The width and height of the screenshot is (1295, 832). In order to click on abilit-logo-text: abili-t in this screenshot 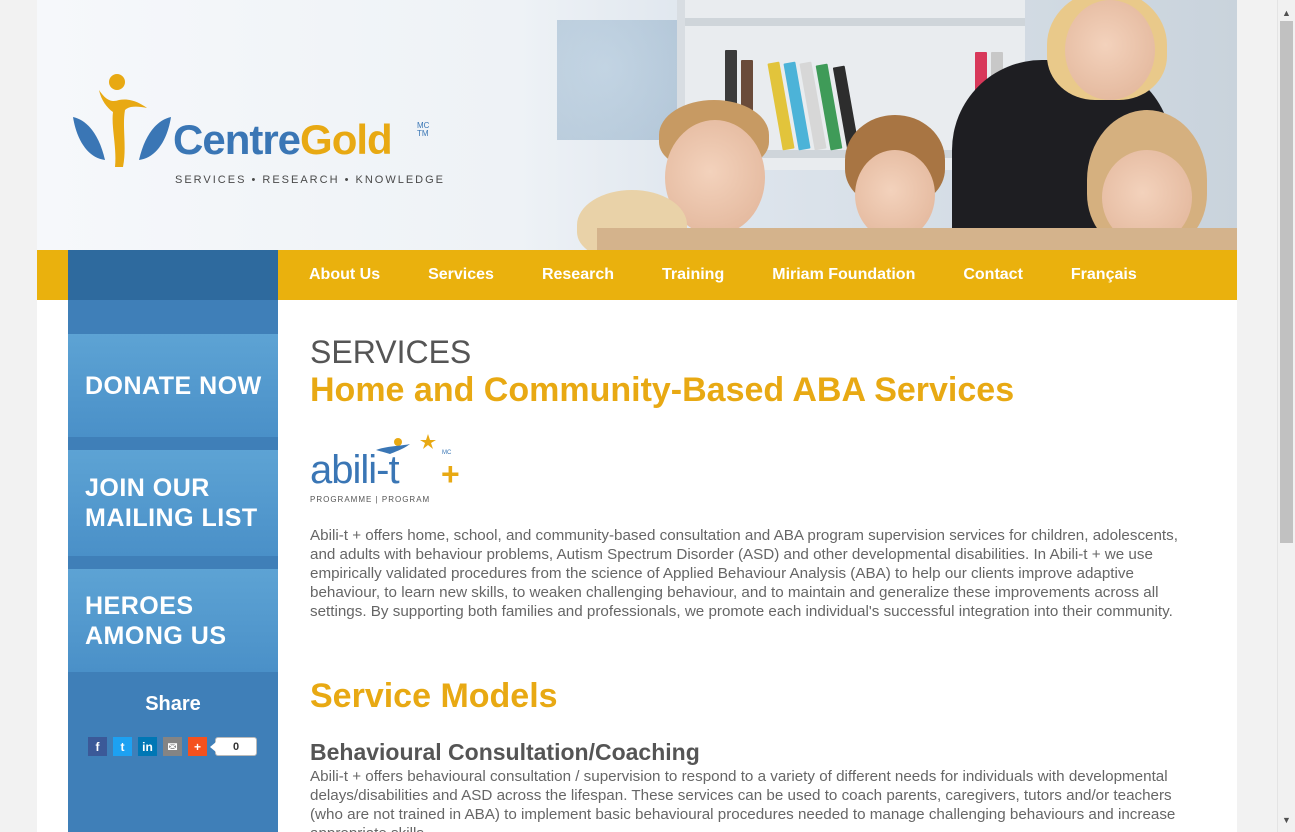, I will do `click(355, 470)`.